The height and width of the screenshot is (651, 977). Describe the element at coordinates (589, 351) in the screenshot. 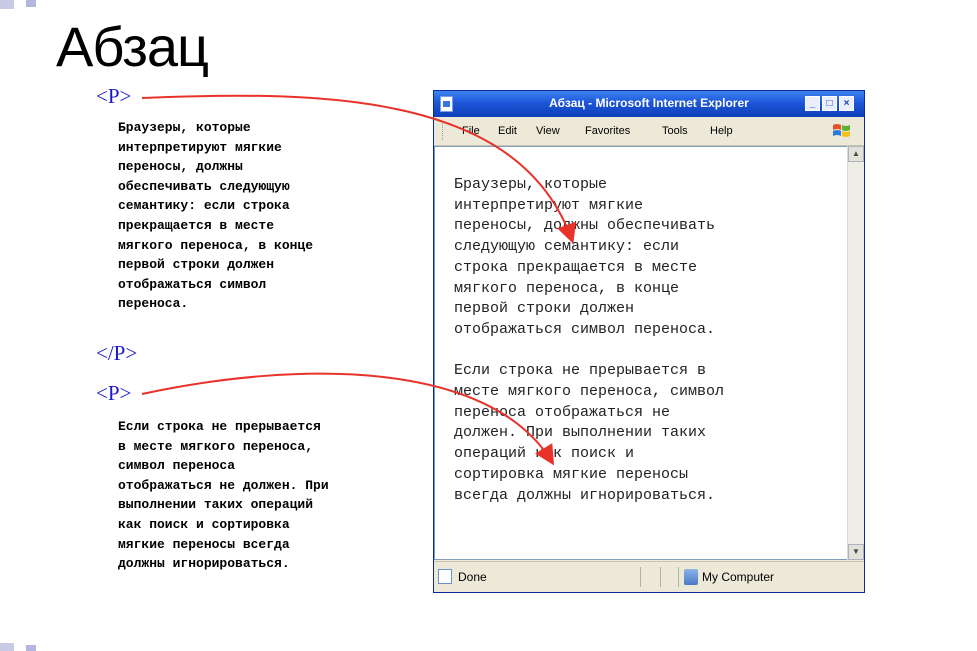

I see `rendered-line` at that location.